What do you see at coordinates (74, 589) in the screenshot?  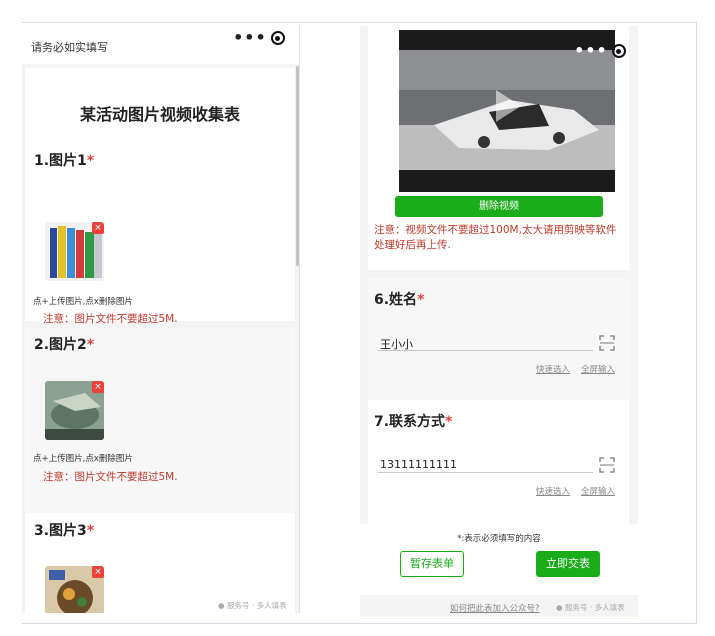 I see `uploaded-image-3: ×` at bounding box center [74, 589].